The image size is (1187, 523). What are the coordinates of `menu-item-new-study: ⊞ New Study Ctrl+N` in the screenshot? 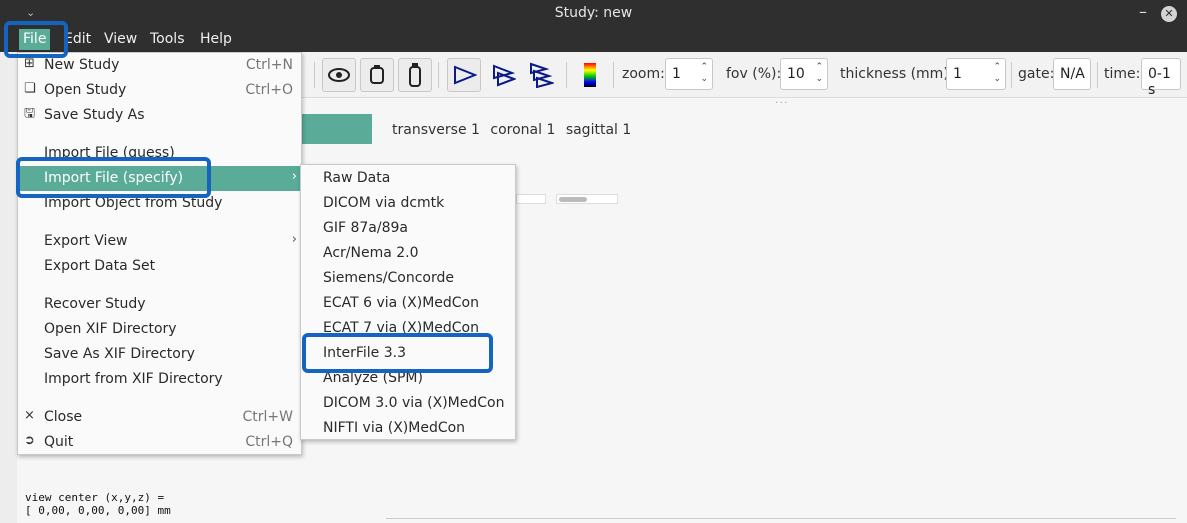 It's located at (159, 65).